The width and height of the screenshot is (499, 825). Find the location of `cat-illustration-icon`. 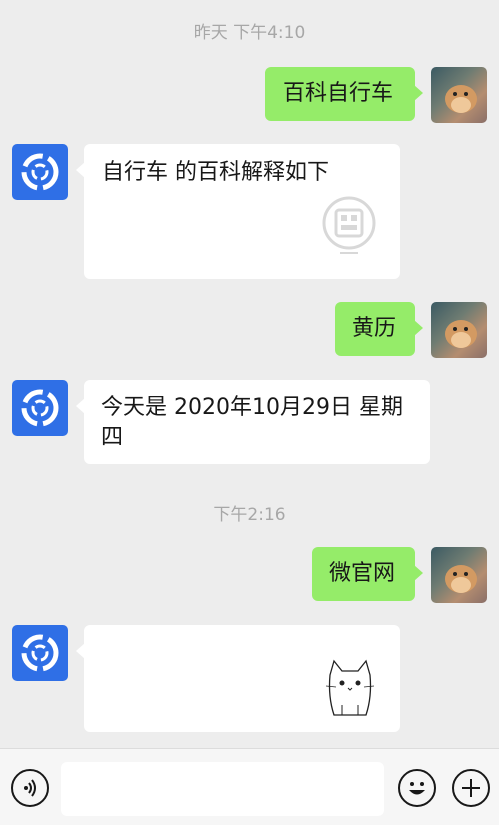

cat-illustration-icon is located at coordinates (350, 687).